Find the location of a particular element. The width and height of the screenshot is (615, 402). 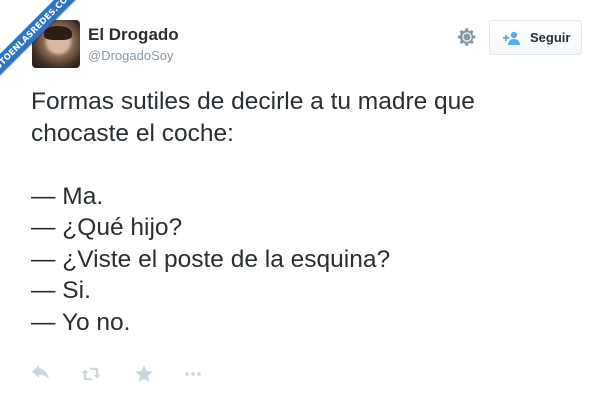

watermark-ribbon: VISTOENLASREDES.COM is located at coordinates (45, 45).